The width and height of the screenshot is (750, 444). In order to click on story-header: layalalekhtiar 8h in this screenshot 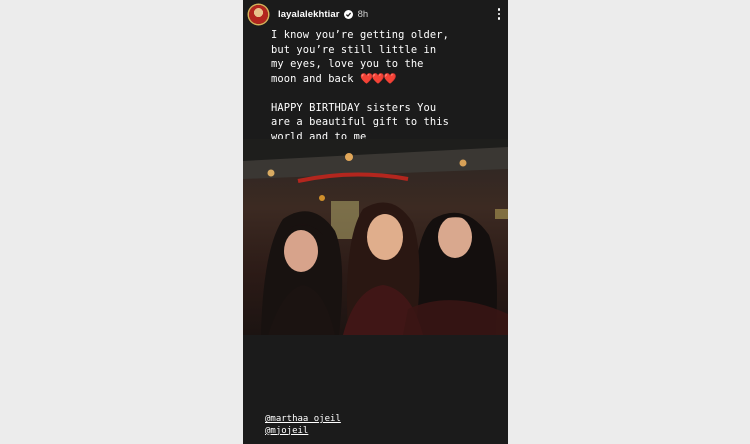, I will do `click(376, 14)`.